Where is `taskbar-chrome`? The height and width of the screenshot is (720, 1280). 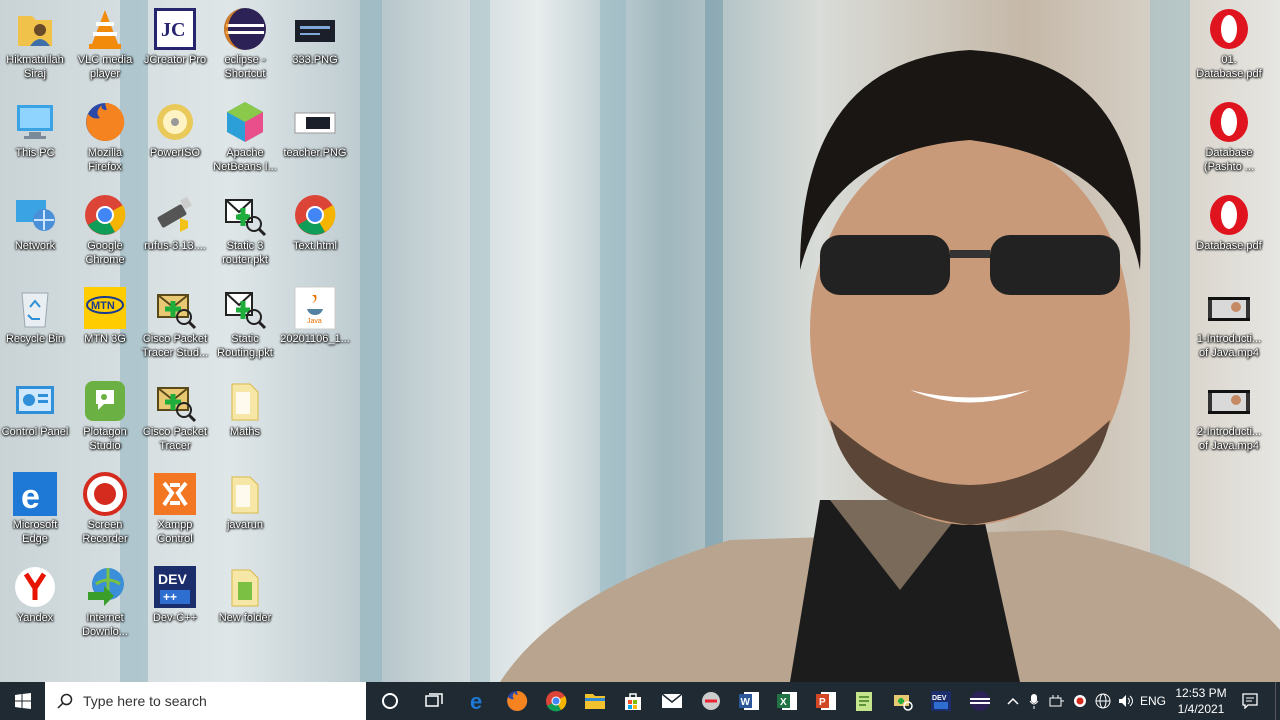
taskbar-chrome is located at coordinates (556, 701).